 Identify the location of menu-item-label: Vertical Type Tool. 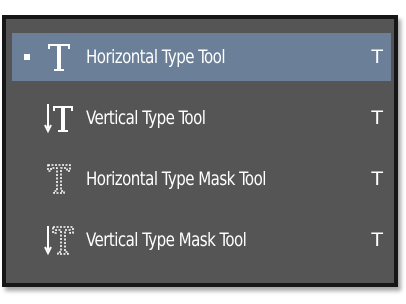
(146, 118).